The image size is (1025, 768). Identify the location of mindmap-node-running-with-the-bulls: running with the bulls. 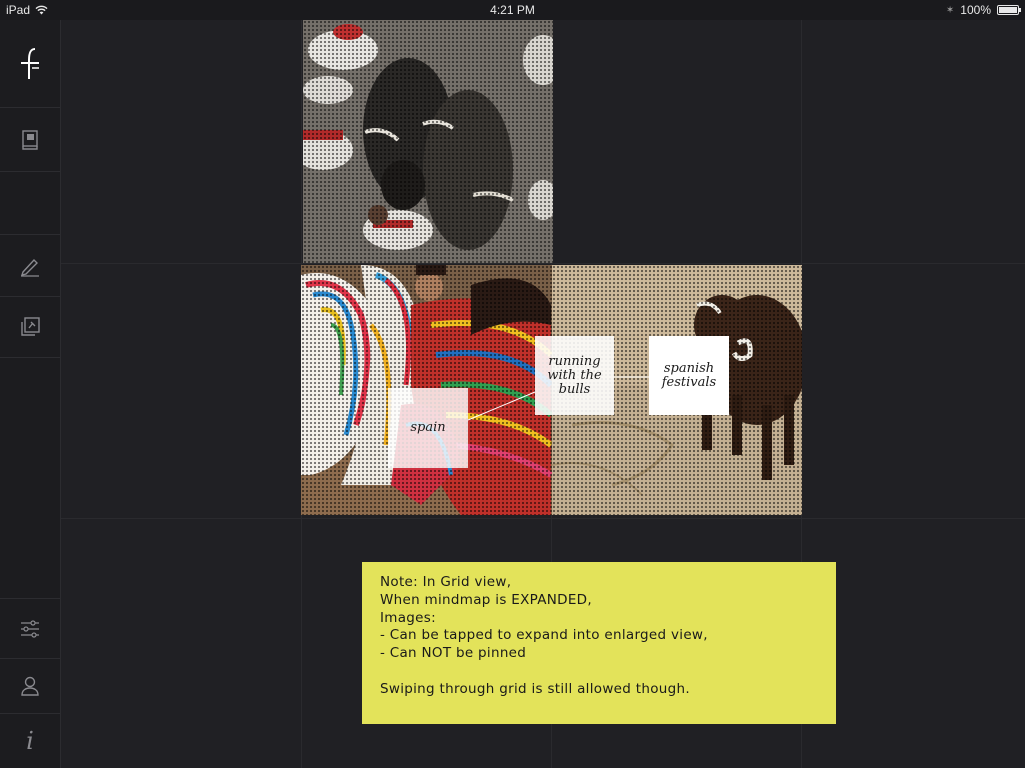
(574, 375).